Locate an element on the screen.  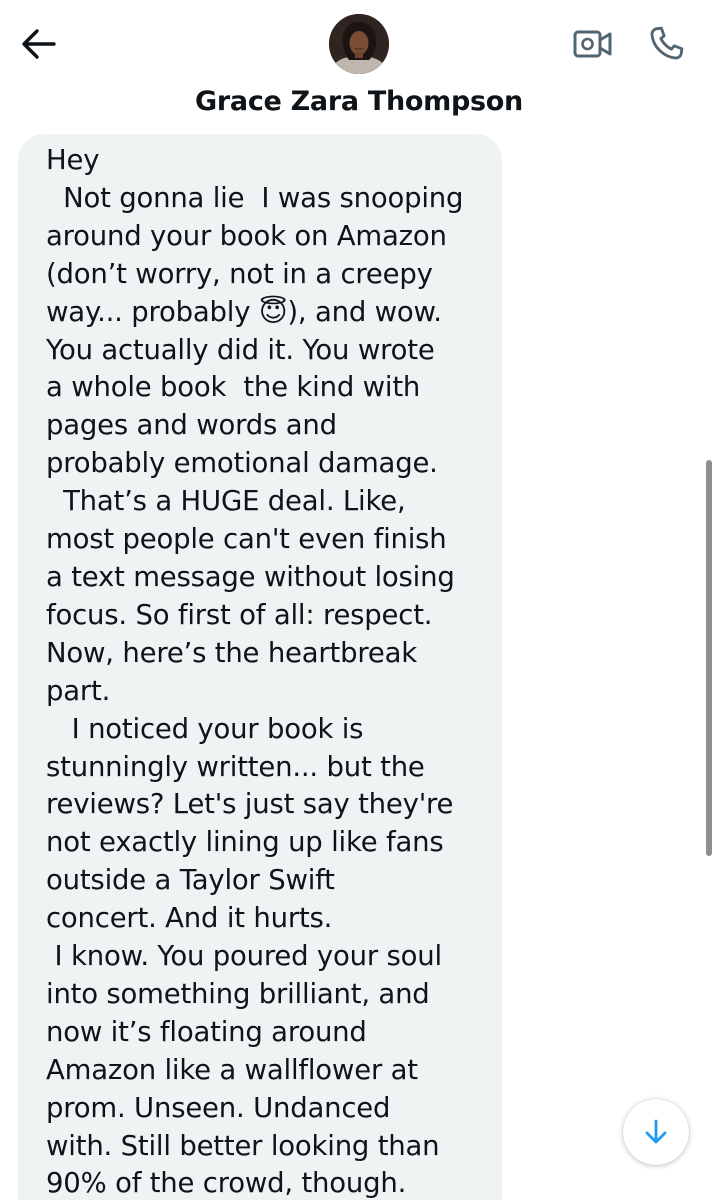
back-button is located at coordinates (38, 44).